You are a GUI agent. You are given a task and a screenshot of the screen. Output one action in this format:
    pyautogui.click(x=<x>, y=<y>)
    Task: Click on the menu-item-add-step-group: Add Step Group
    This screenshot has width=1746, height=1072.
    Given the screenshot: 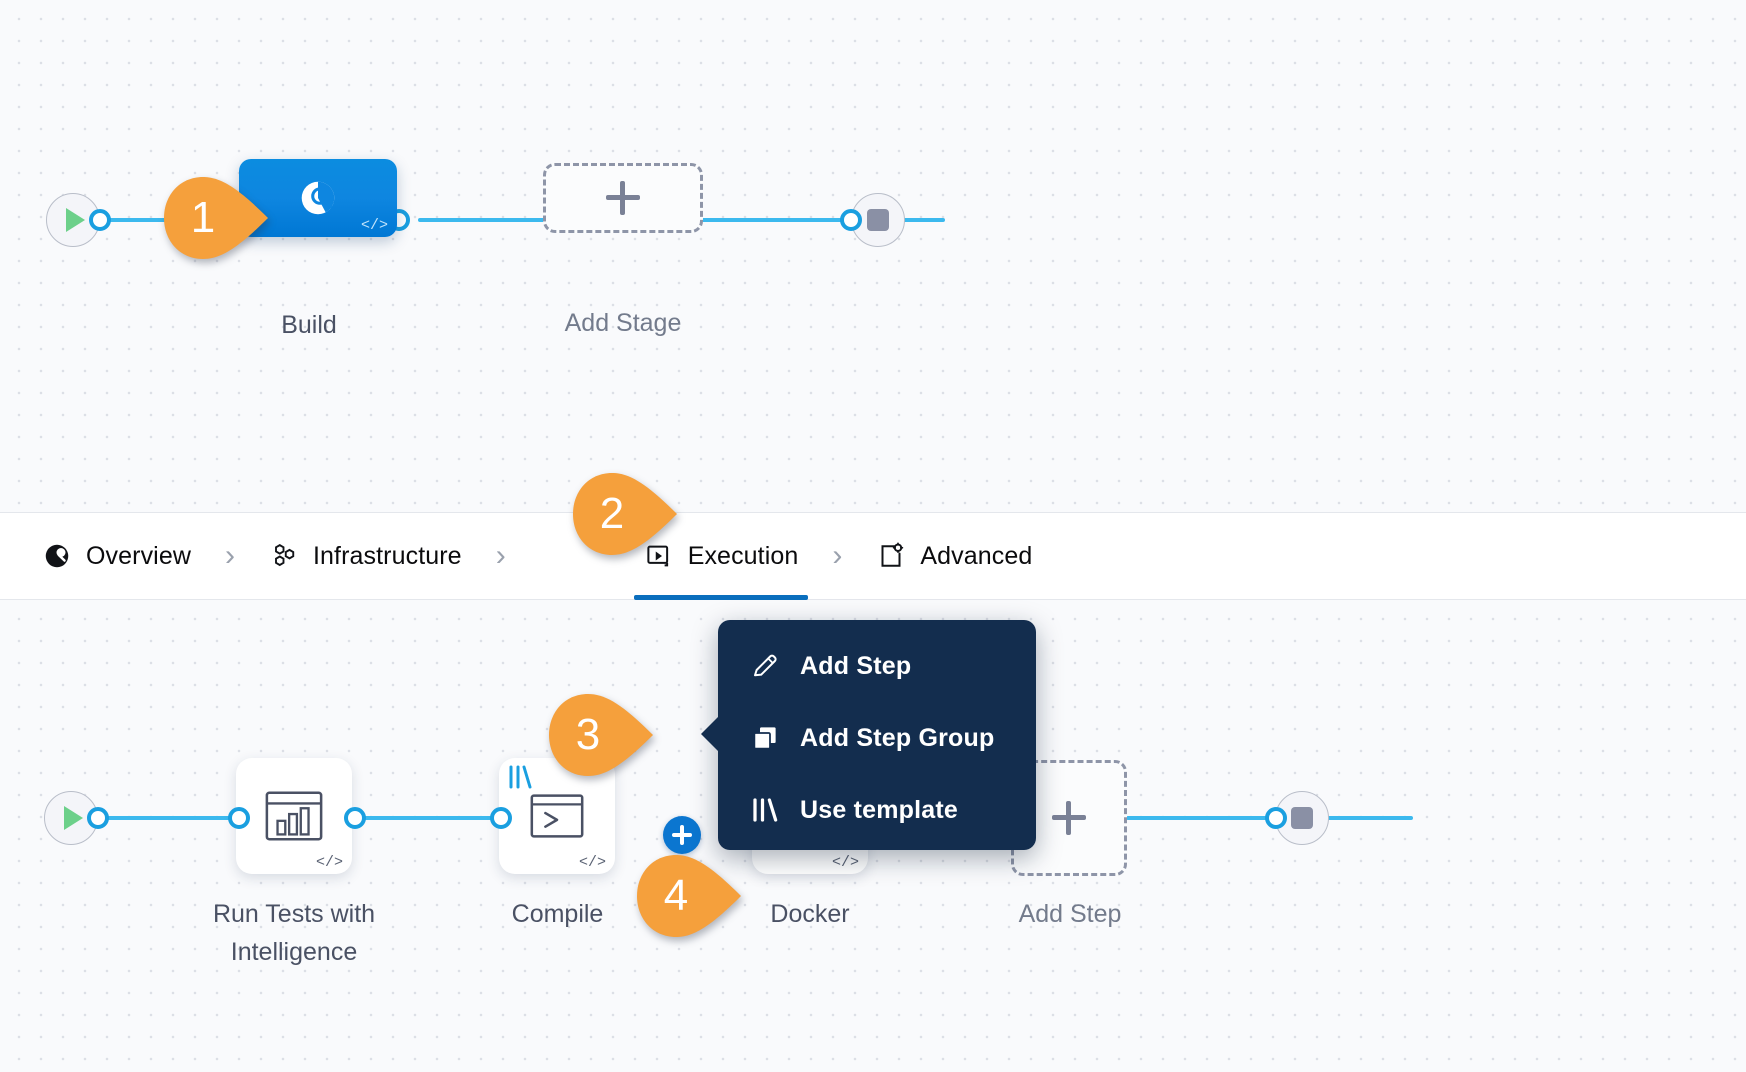 What is the action you would take?
    pyautogui.click(x=877, y=738)
    